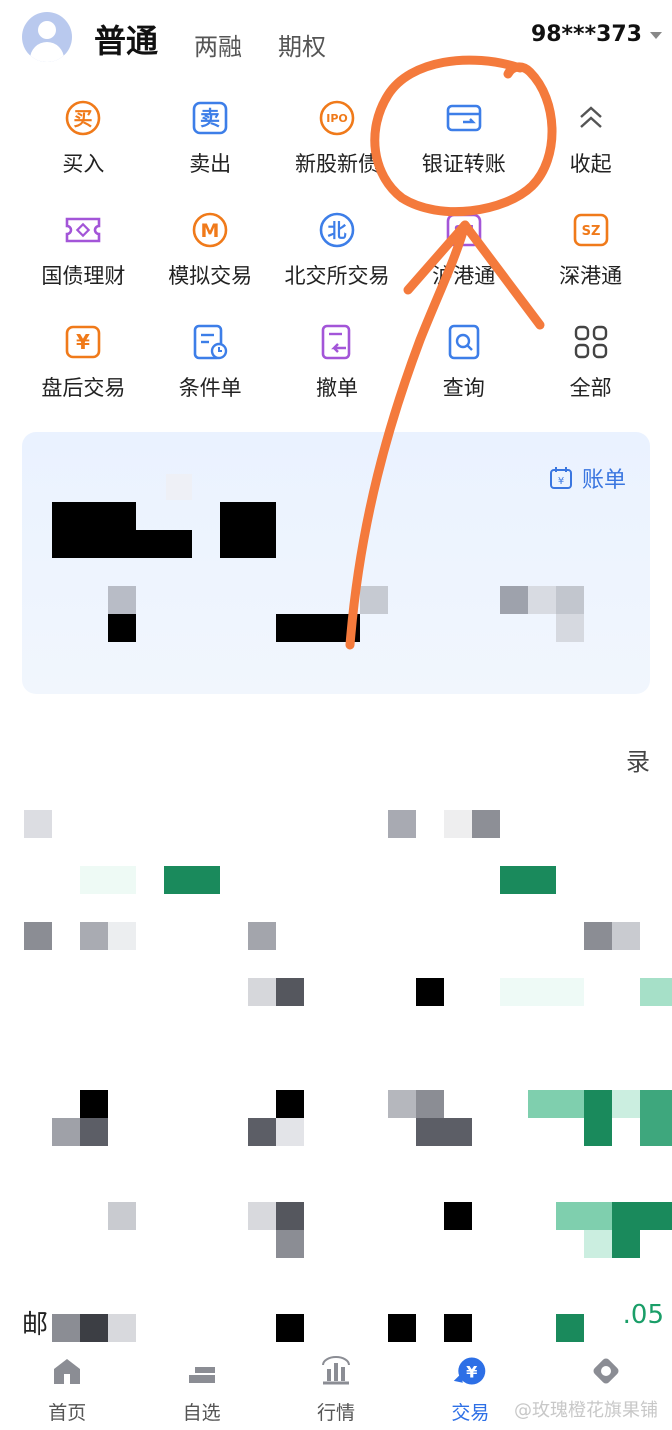 This screenshot has width=672, height=1430. I want to click on simulation-icon: M, so click(210, 230).